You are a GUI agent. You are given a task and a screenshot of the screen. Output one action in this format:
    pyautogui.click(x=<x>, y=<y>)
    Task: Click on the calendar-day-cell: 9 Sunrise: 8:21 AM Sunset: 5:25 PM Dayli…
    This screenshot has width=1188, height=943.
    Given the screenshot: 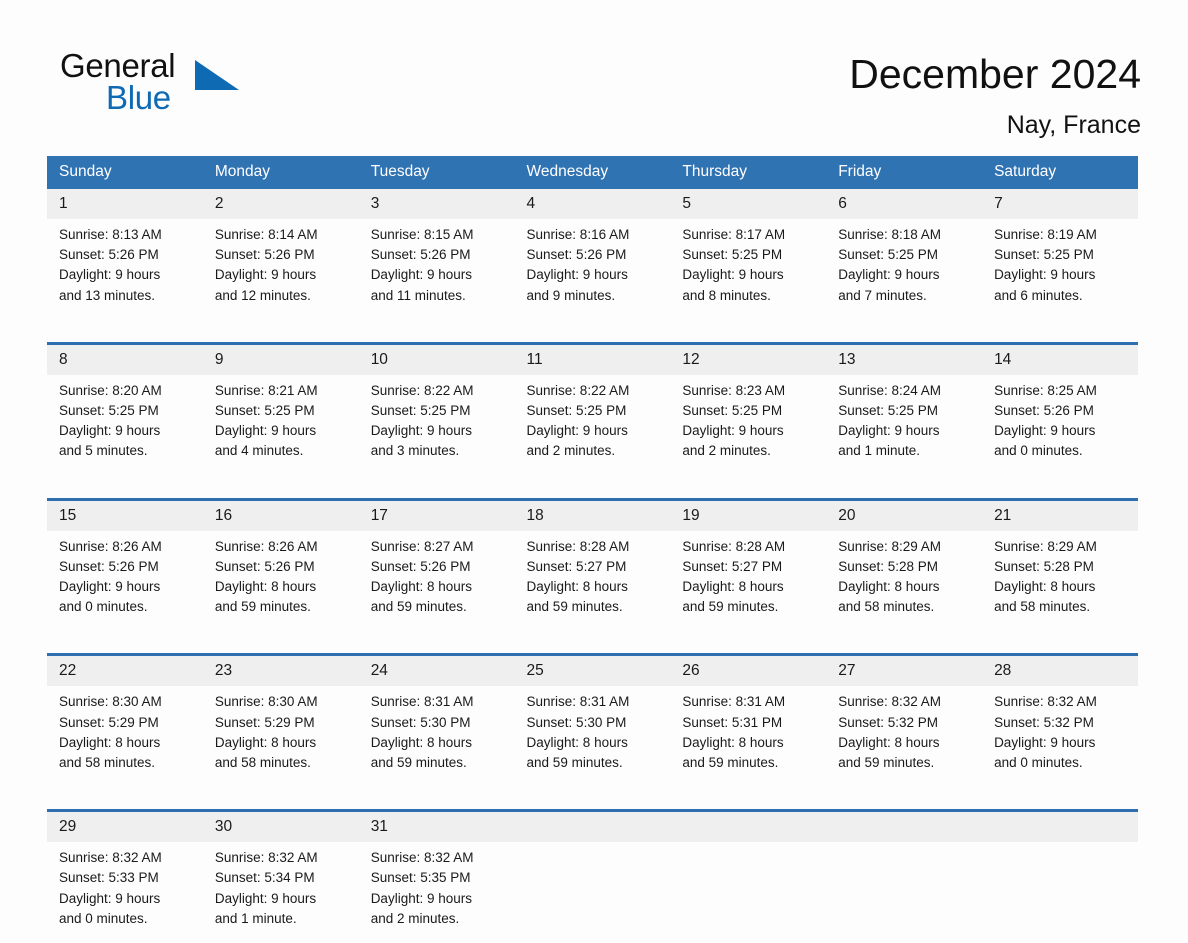 What is the action you would take?
    pyautogui.click(x=280, y=408)
    